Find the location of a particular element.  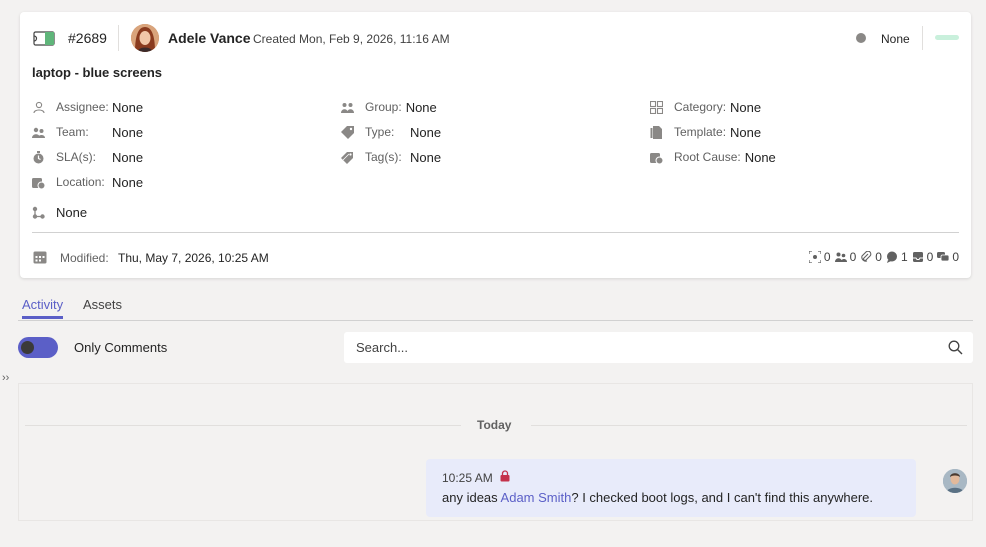

location-value: None is located at coordinates (128, 182).